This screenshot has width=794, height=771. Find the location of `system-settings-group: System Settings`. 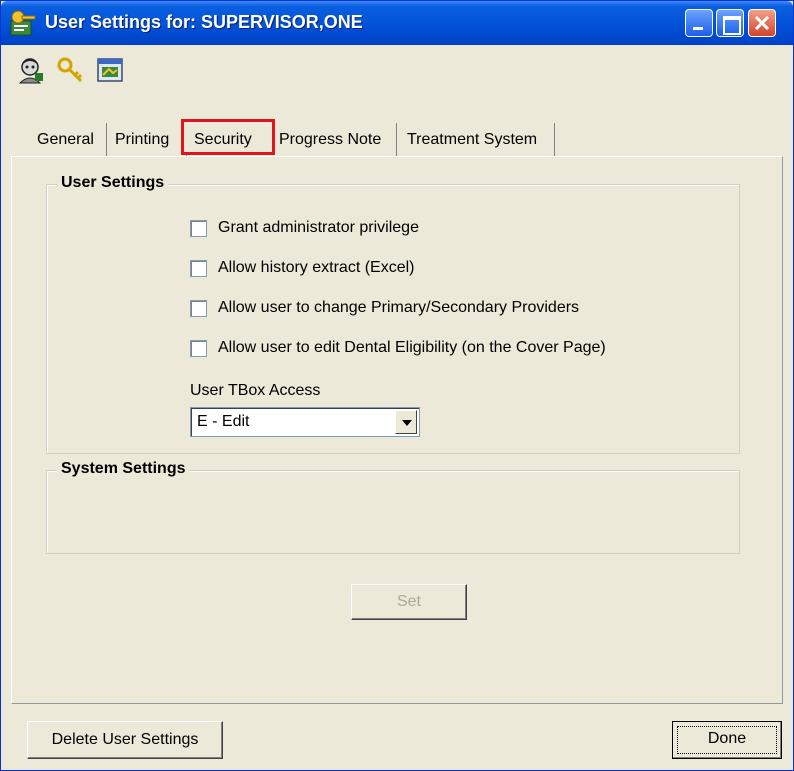

system-settings-group: System Settings is located at coordinates (393, 507).